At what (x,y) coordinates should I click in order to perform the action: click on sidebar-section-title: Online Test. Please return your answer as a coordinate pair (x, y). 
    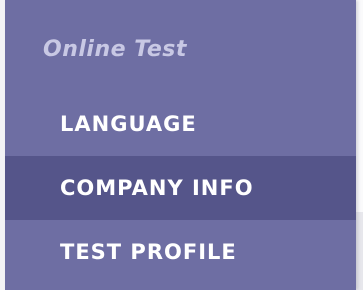
    Looking at the image, I should click on (115, 49).